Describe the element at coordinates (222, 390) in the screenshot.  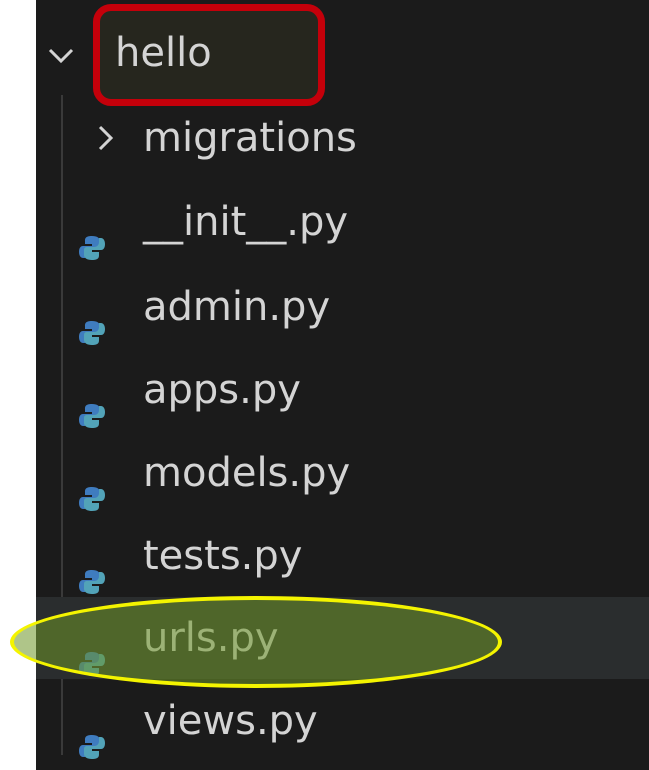
I see `file-label: apps.py` at that location.